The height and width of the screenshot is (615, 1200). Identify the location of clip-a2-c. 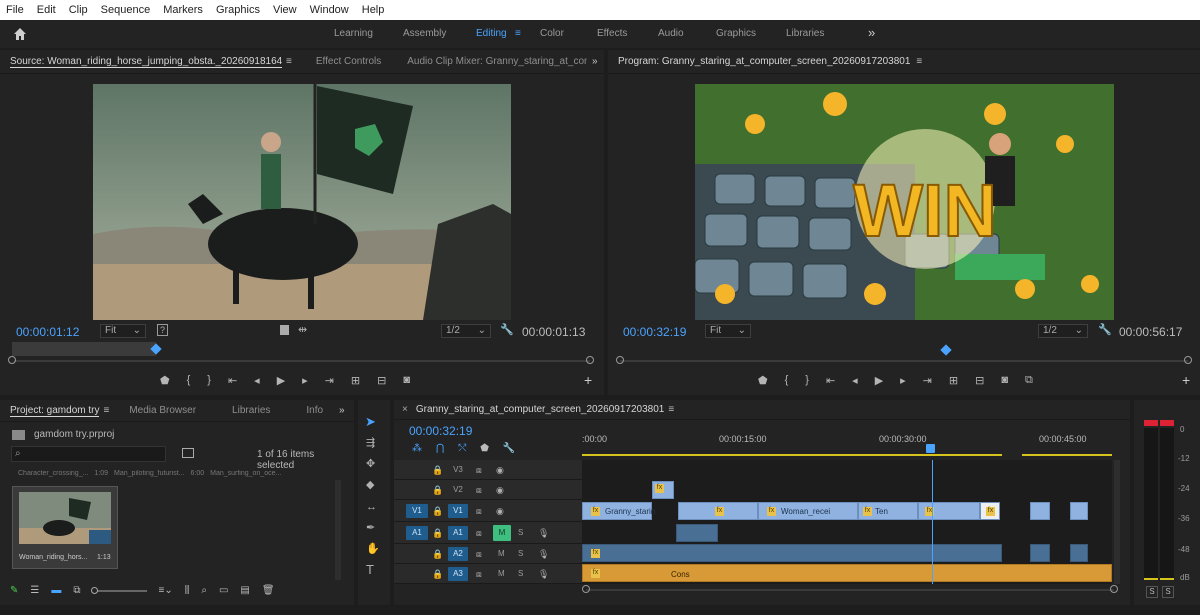
(1079, 553).